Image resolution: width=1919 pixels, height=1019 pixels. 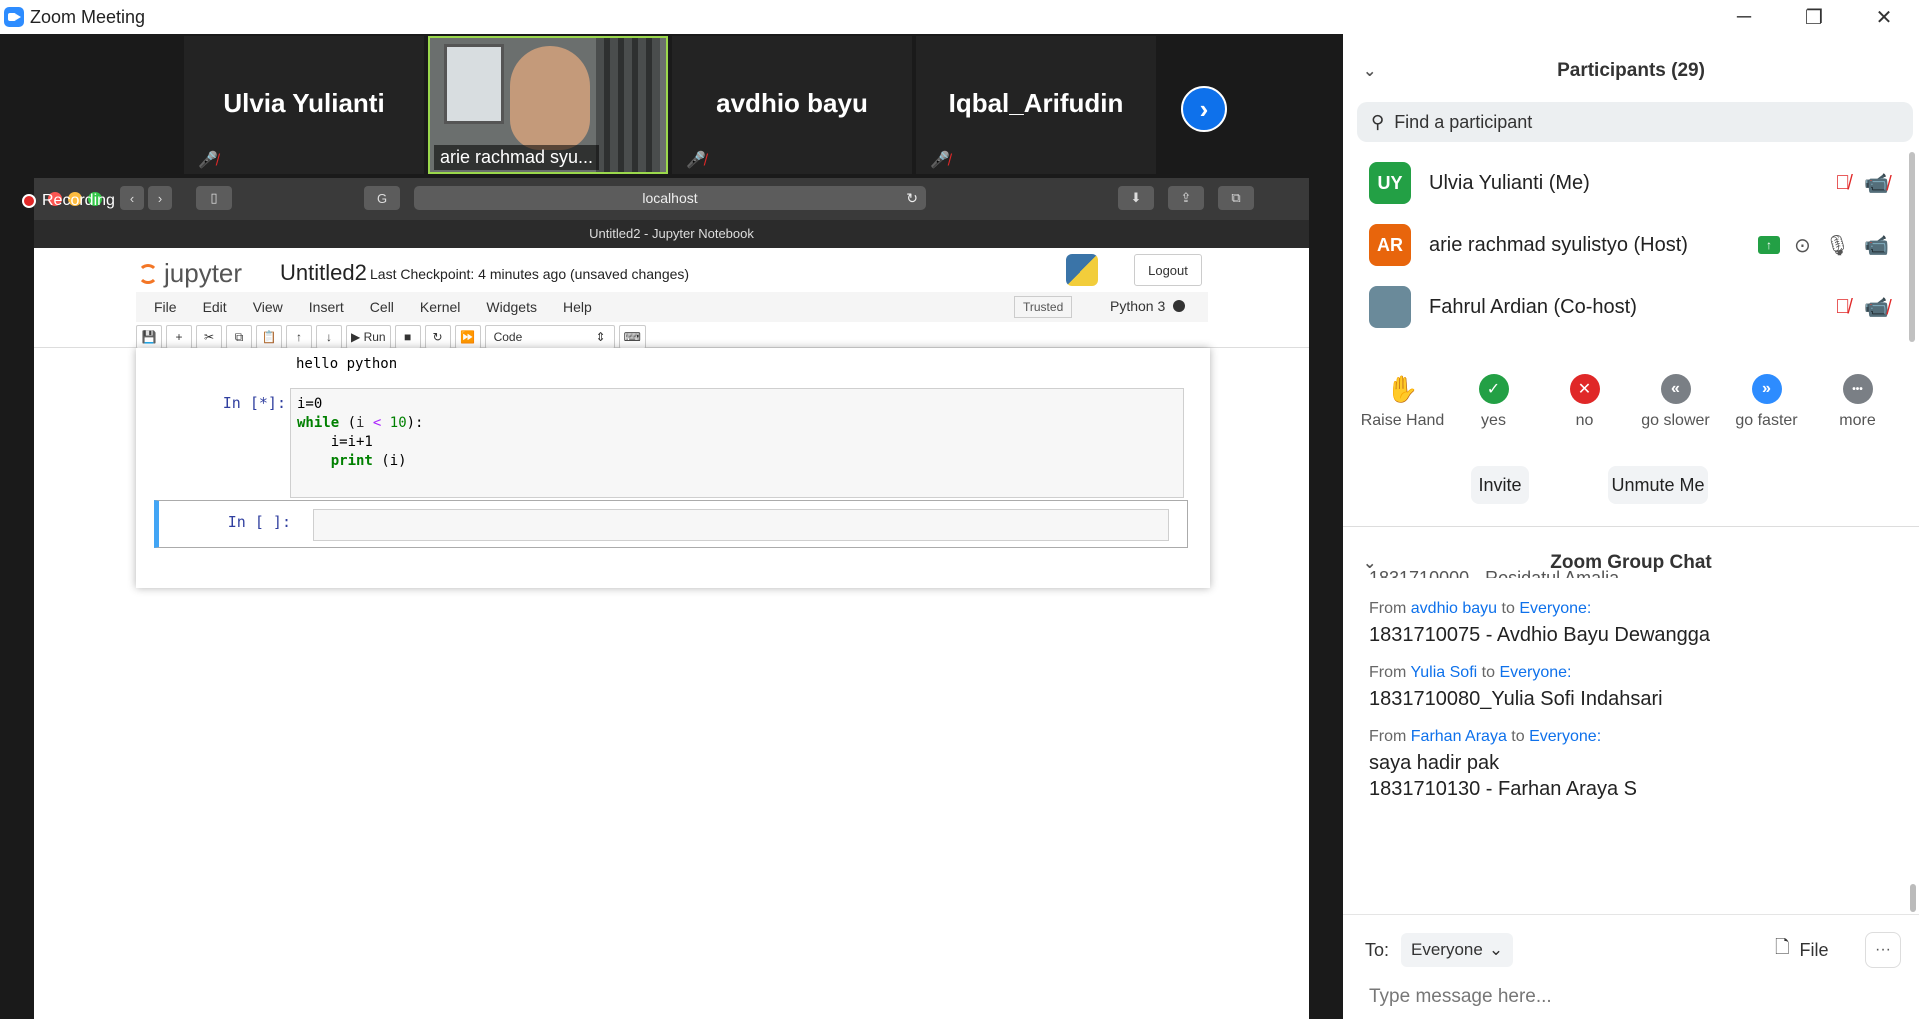 What do you see at coordinates (1862, 183) in the screenshot?
I see `participant-status: 🎙̸ 📹̸` at bounding box center [1862, 183].